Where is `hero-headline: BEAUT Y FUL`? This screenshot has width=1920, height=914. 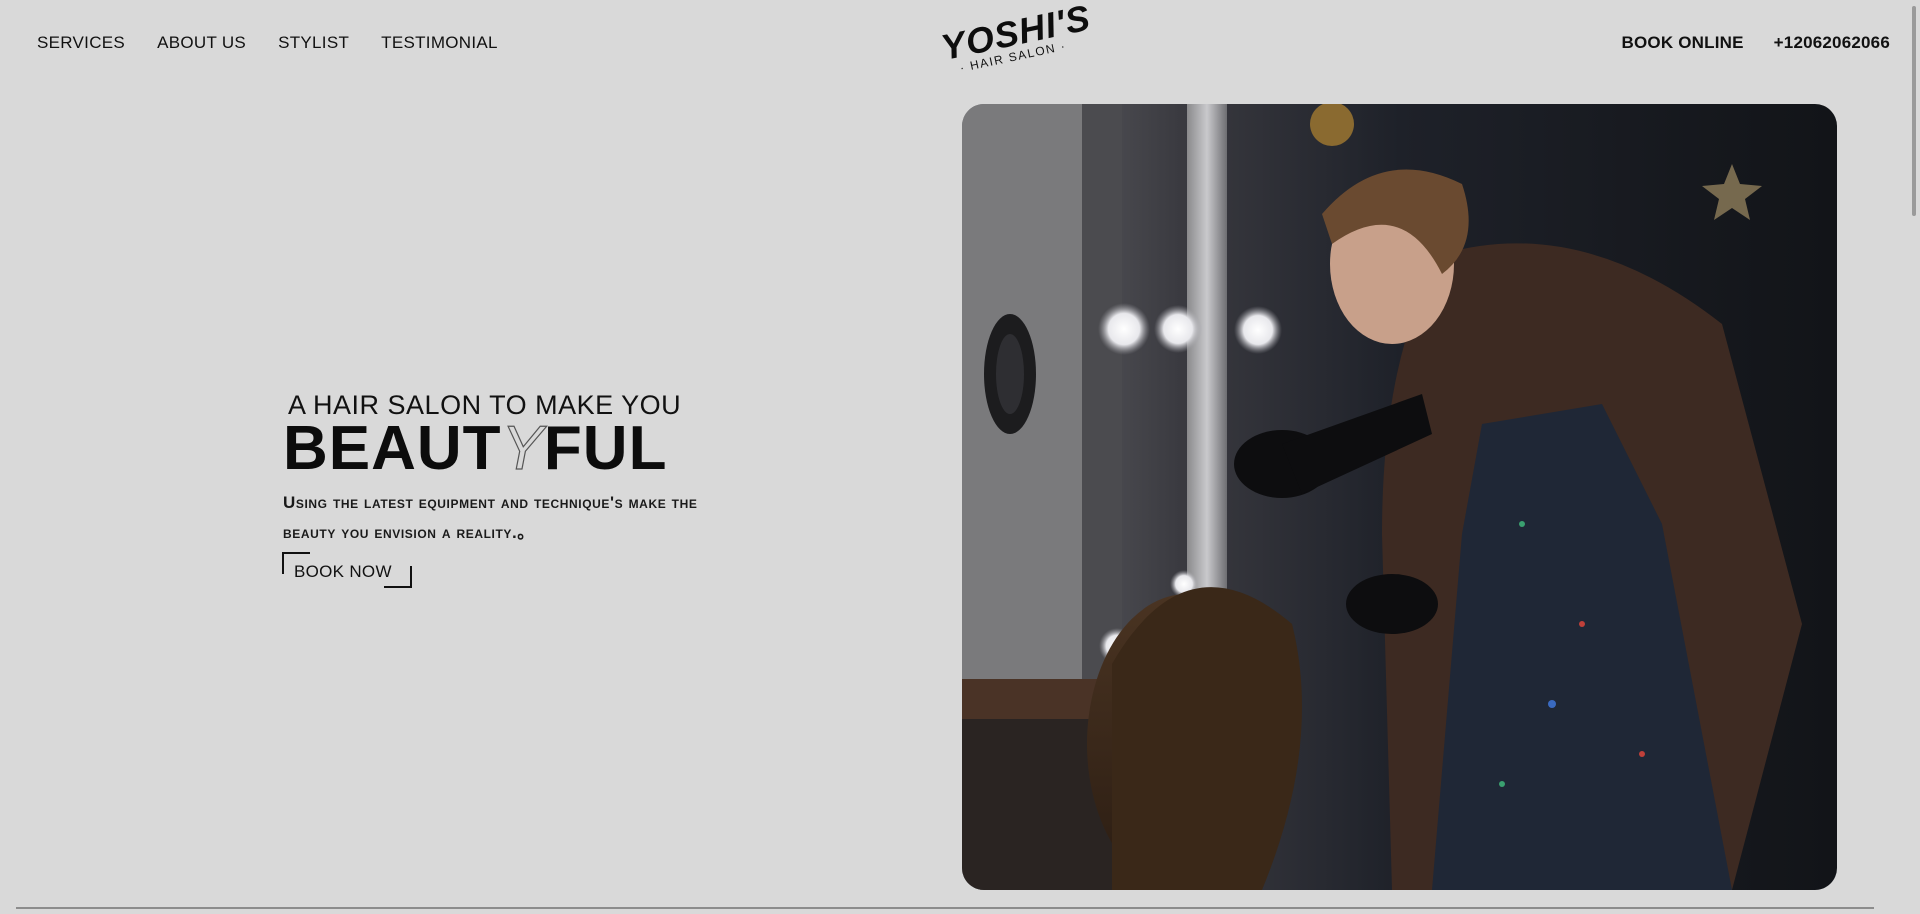
hero-headline: BEAUT Y FUL is located at coordinates (475, 448).